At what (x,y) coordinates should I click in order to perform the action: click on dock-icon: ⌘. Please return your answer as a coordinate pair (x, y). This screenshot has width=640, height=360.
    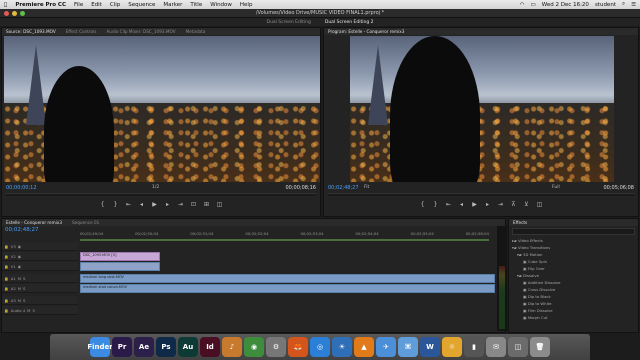
    Looking at the image, I should click on (408, 347).